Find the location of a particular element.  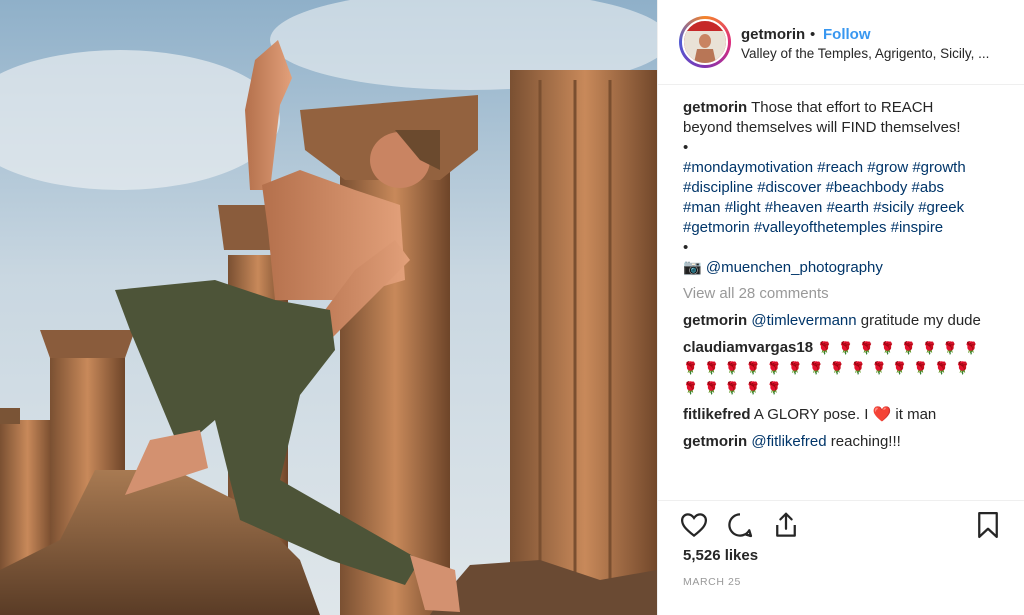

heart-emoji: ❤️ is located at coordinates (882, 414).